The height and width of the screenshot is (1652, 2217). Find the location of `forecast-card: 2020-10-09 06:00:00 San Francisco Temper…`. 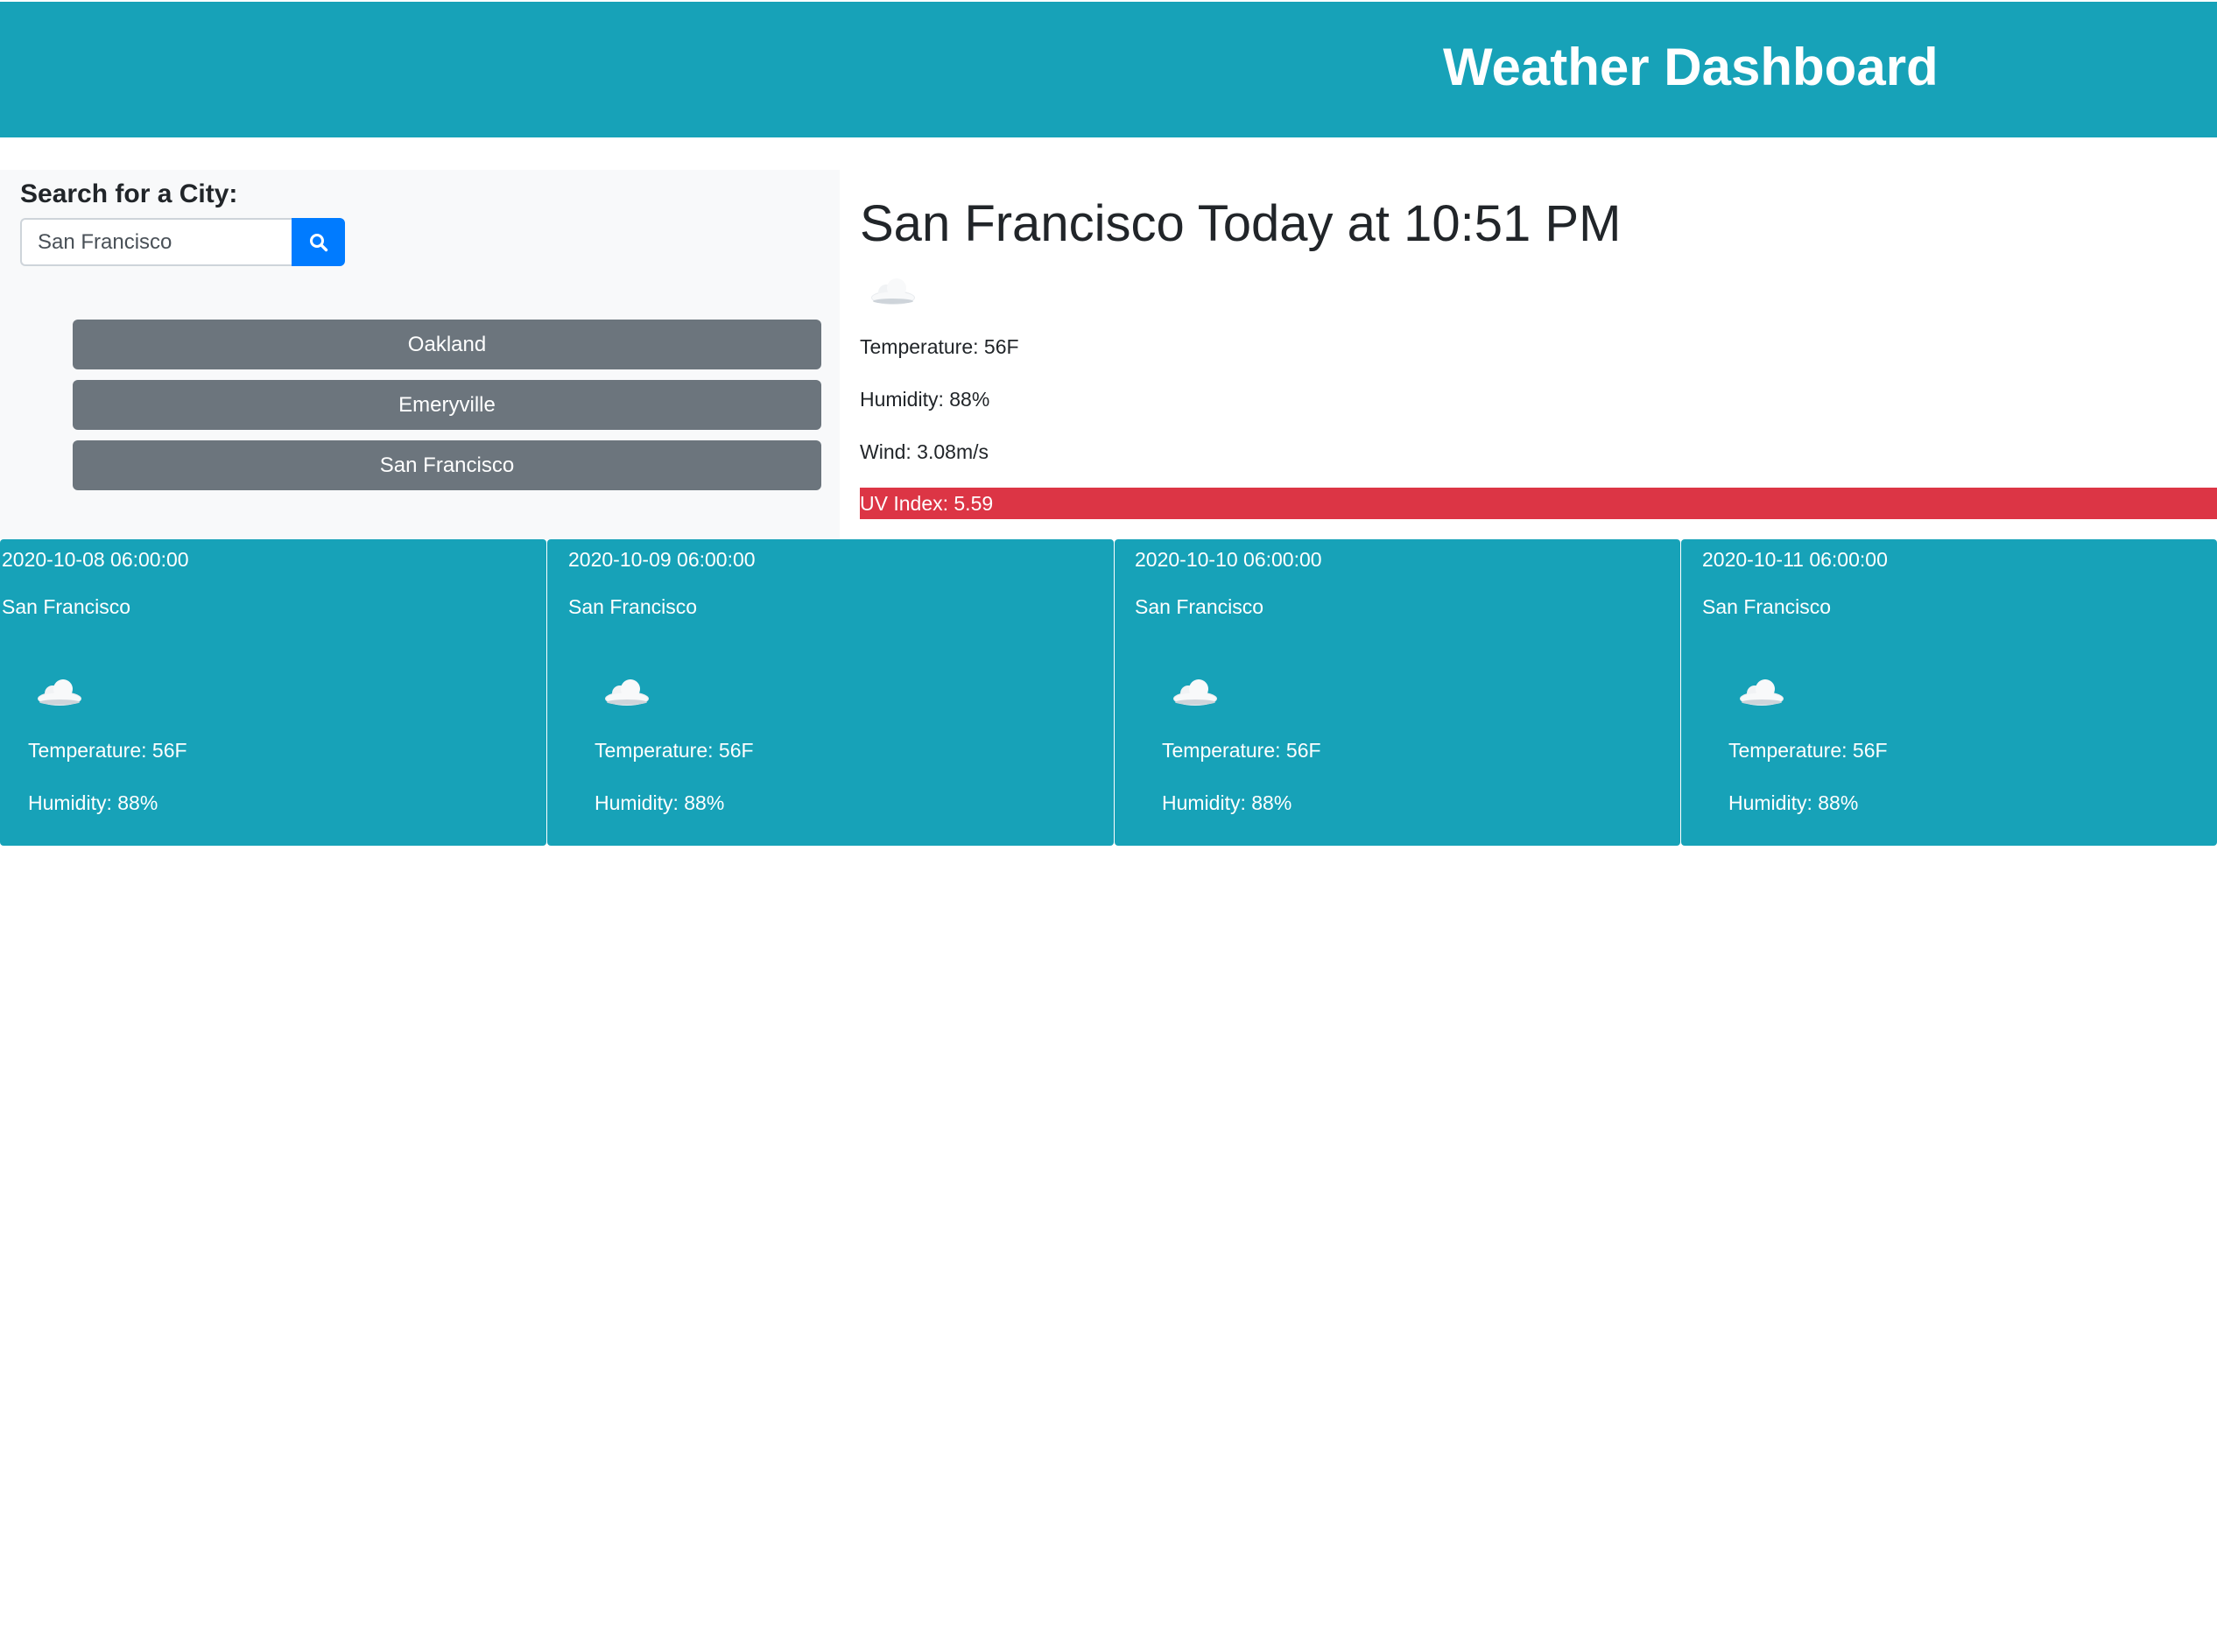

forecast-card: 2020-10-09 06:00:00 San Francisco Temper… is located at coordinates (830, 692).